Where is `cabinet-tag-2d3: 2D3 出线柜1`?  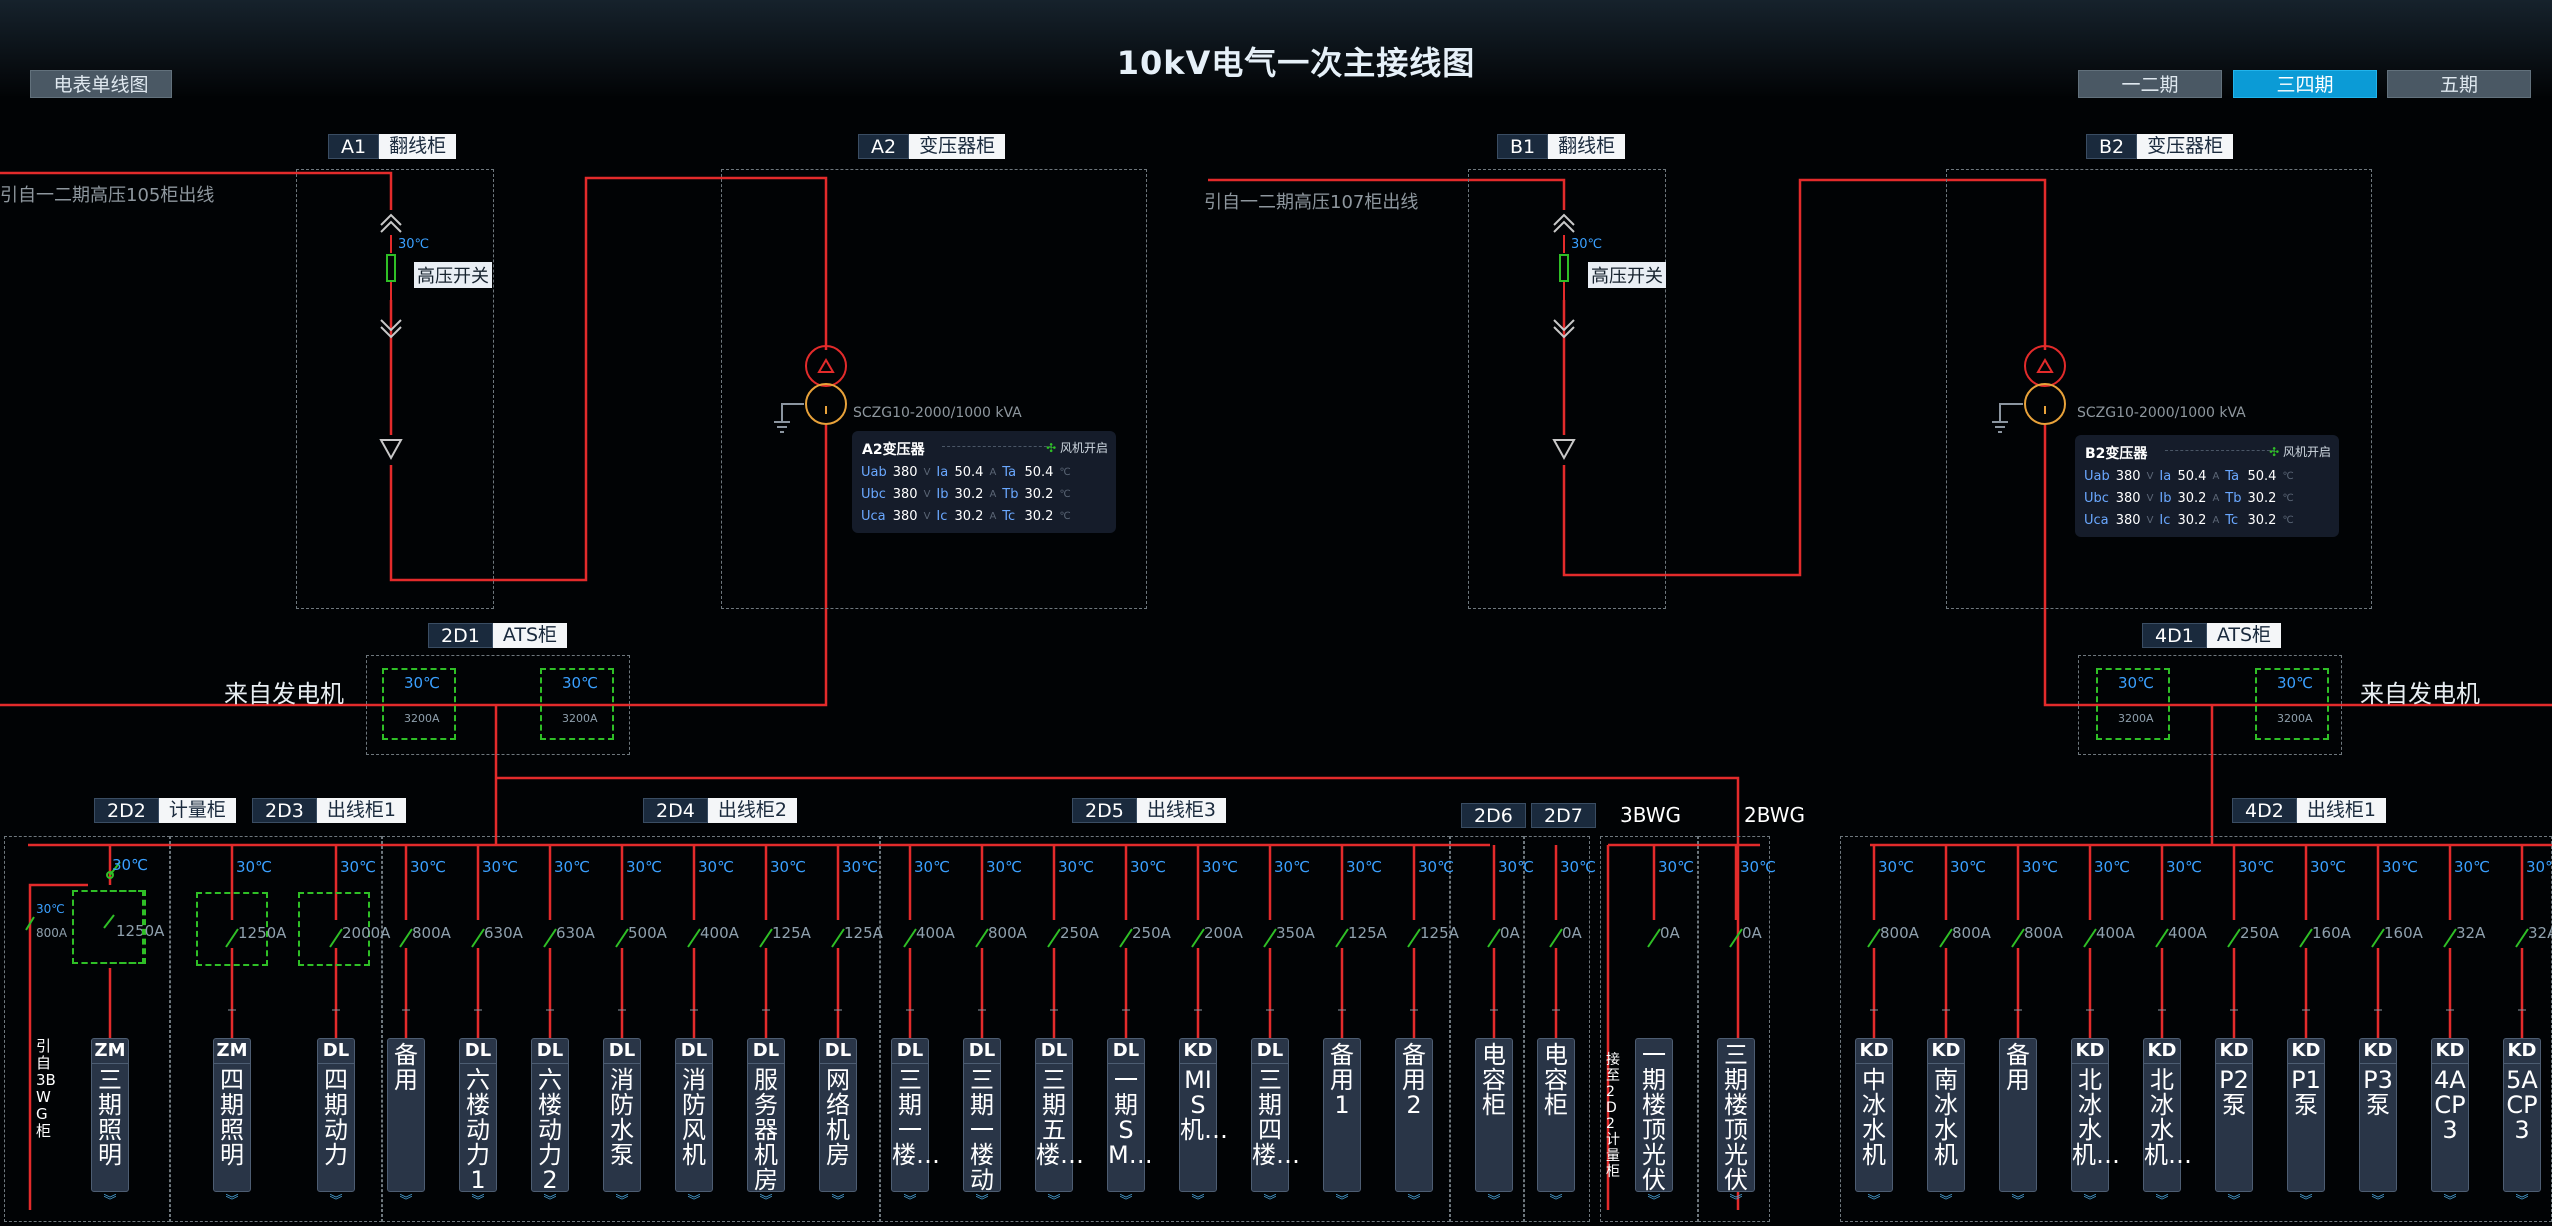
cabinet-tag-2d3: 2D3 出线柜1 is located at coordinates (329, 810).